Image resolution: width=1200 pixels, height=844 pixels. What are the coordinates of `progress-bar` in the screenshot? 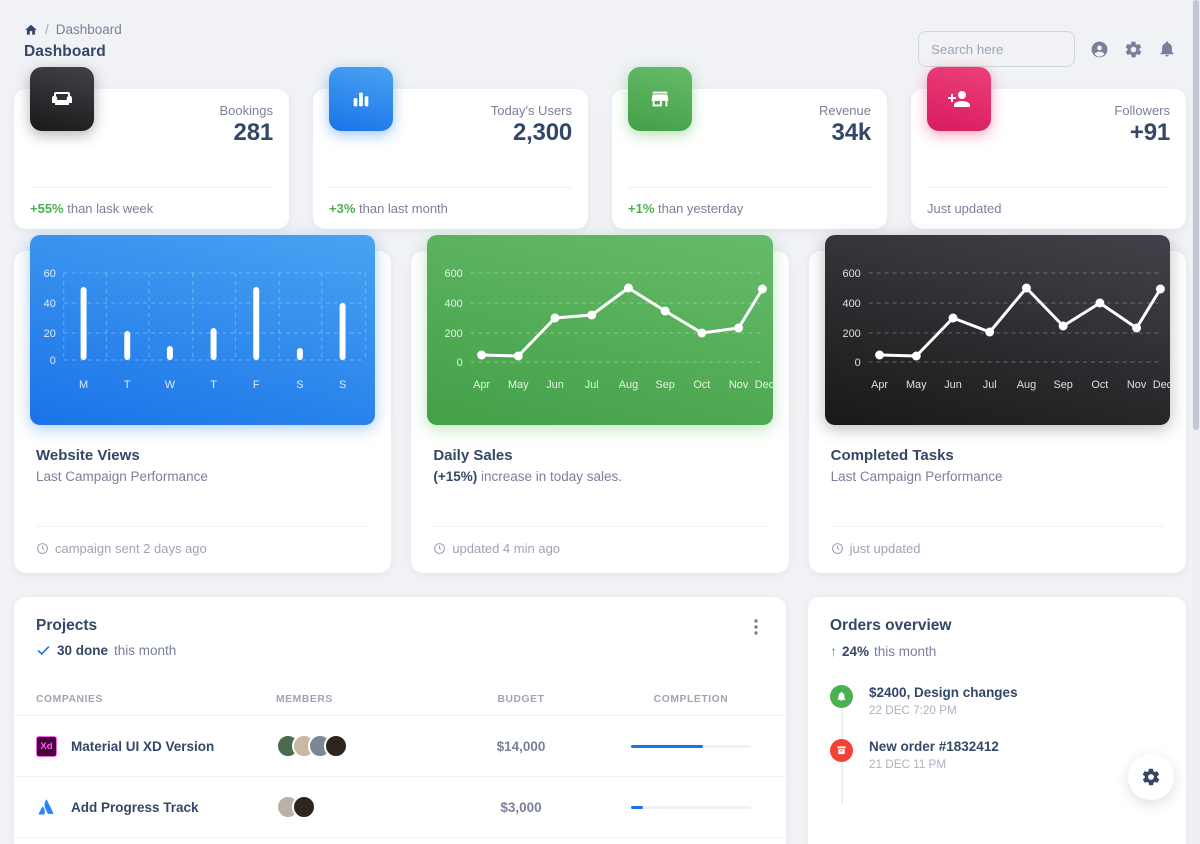 It's located at (637, 807).